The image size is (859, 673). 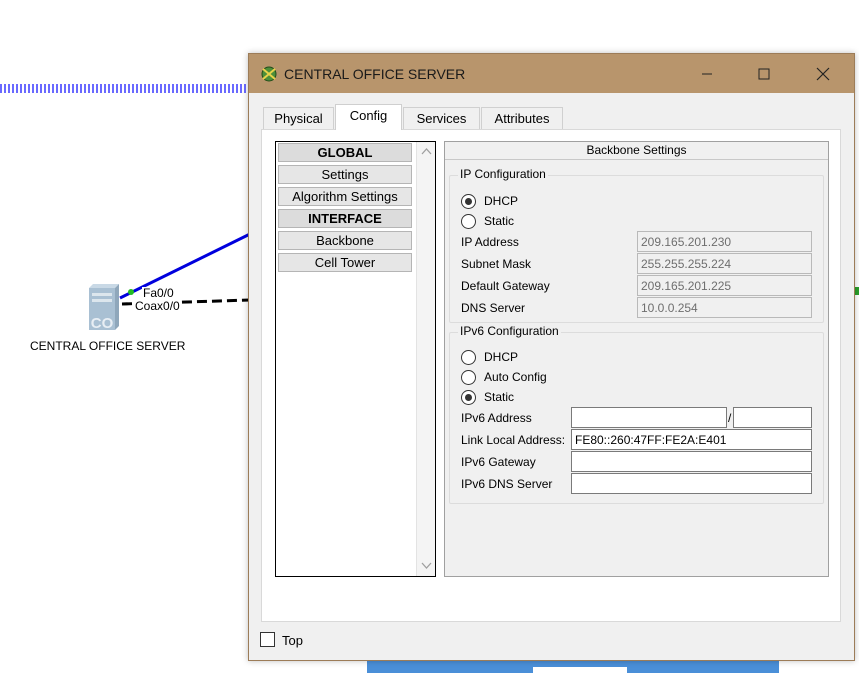 I want to click on minimize-icon, so click(x=707, y=73).